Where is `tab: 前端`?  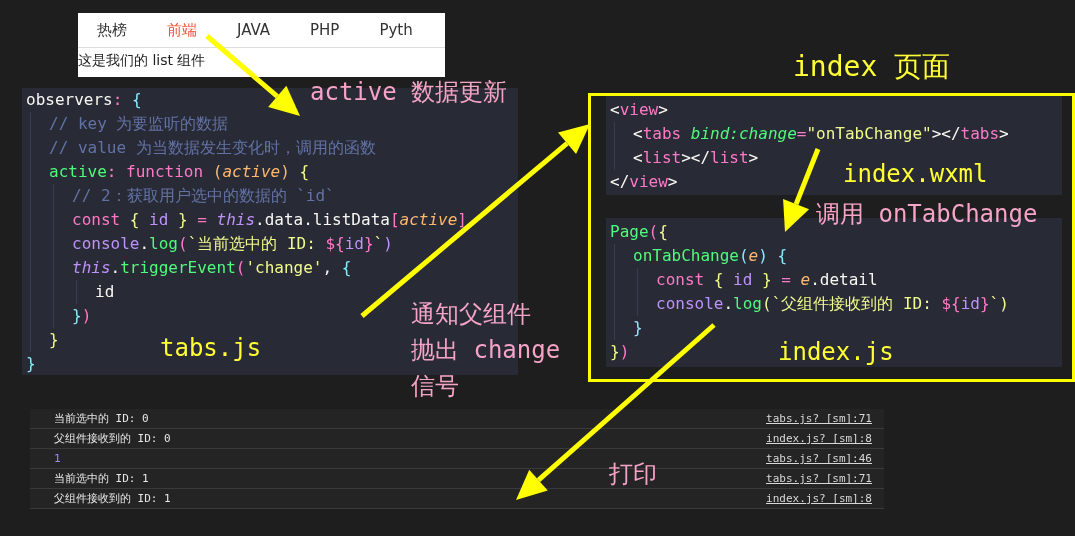 tab: 前端 is located at coordinates (182, 30).